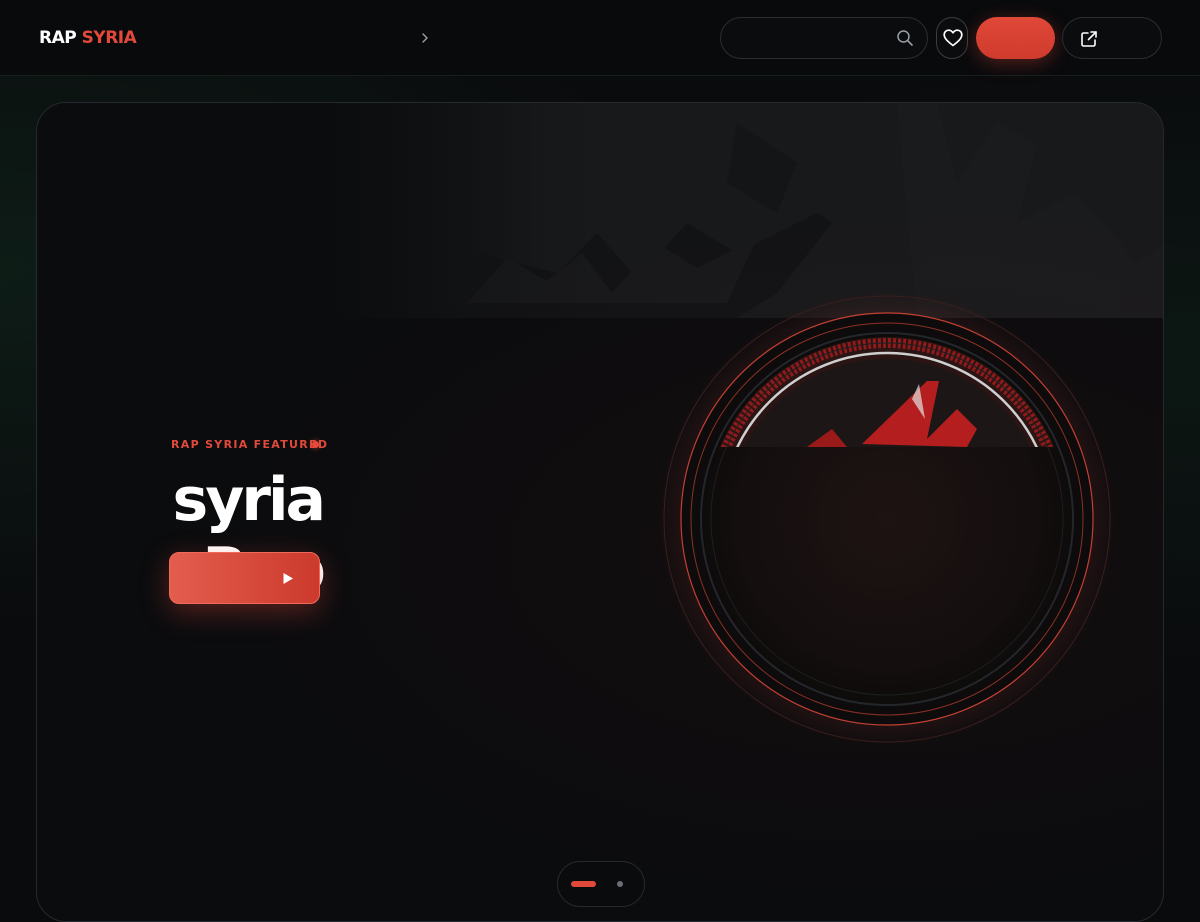 This screenshot has width=1200, height=922. What do you see at coordinates (824, 38) in the screenshot?
I see `search-input` at bounding box center [824, 38].